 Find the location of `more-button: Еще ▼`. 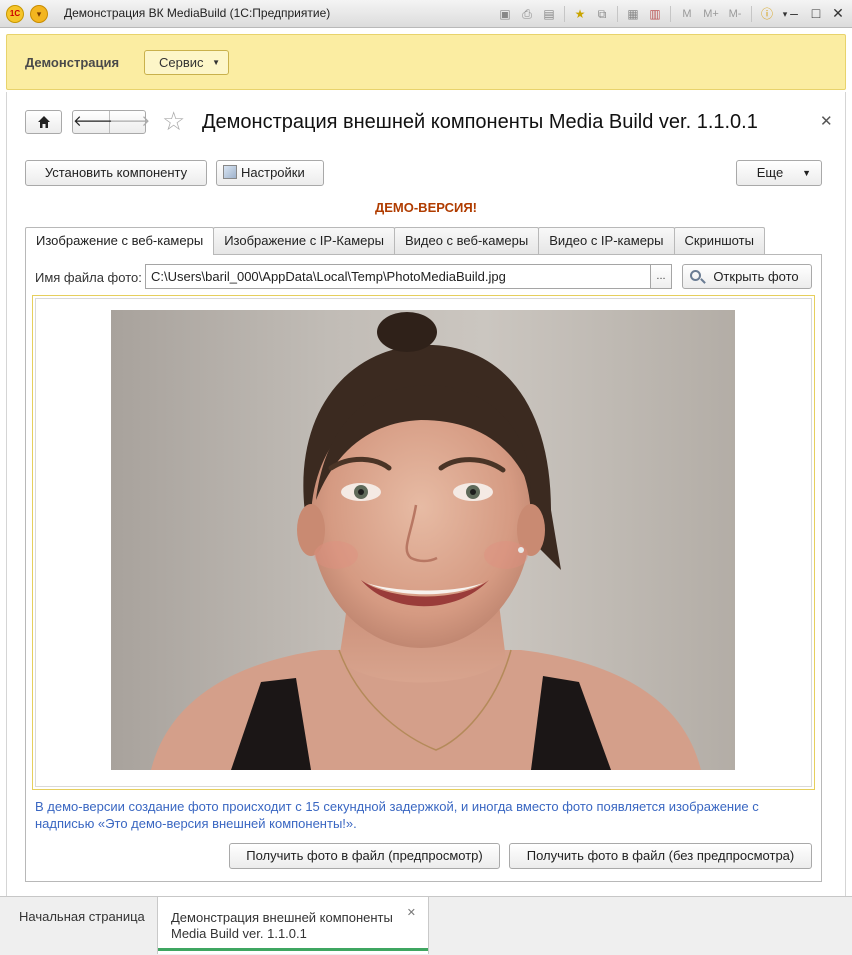

more-button: Еще ▼ is located at coordinates (779, 173).